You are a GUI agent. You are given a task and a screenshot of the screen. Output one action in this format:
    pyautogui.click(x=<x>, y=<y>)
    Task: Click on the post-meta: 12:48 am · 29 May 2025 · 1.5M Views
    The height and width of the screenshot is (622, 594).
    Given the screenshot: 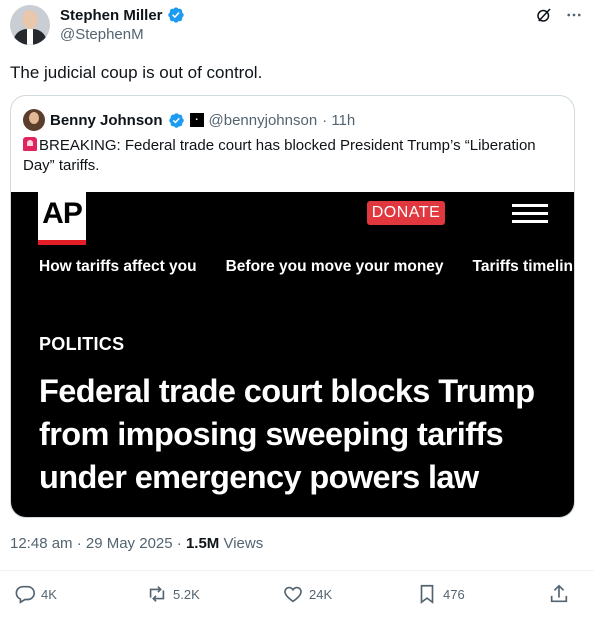 What is the action you would take?
    pyautogui.click(x=136, y=543)
    